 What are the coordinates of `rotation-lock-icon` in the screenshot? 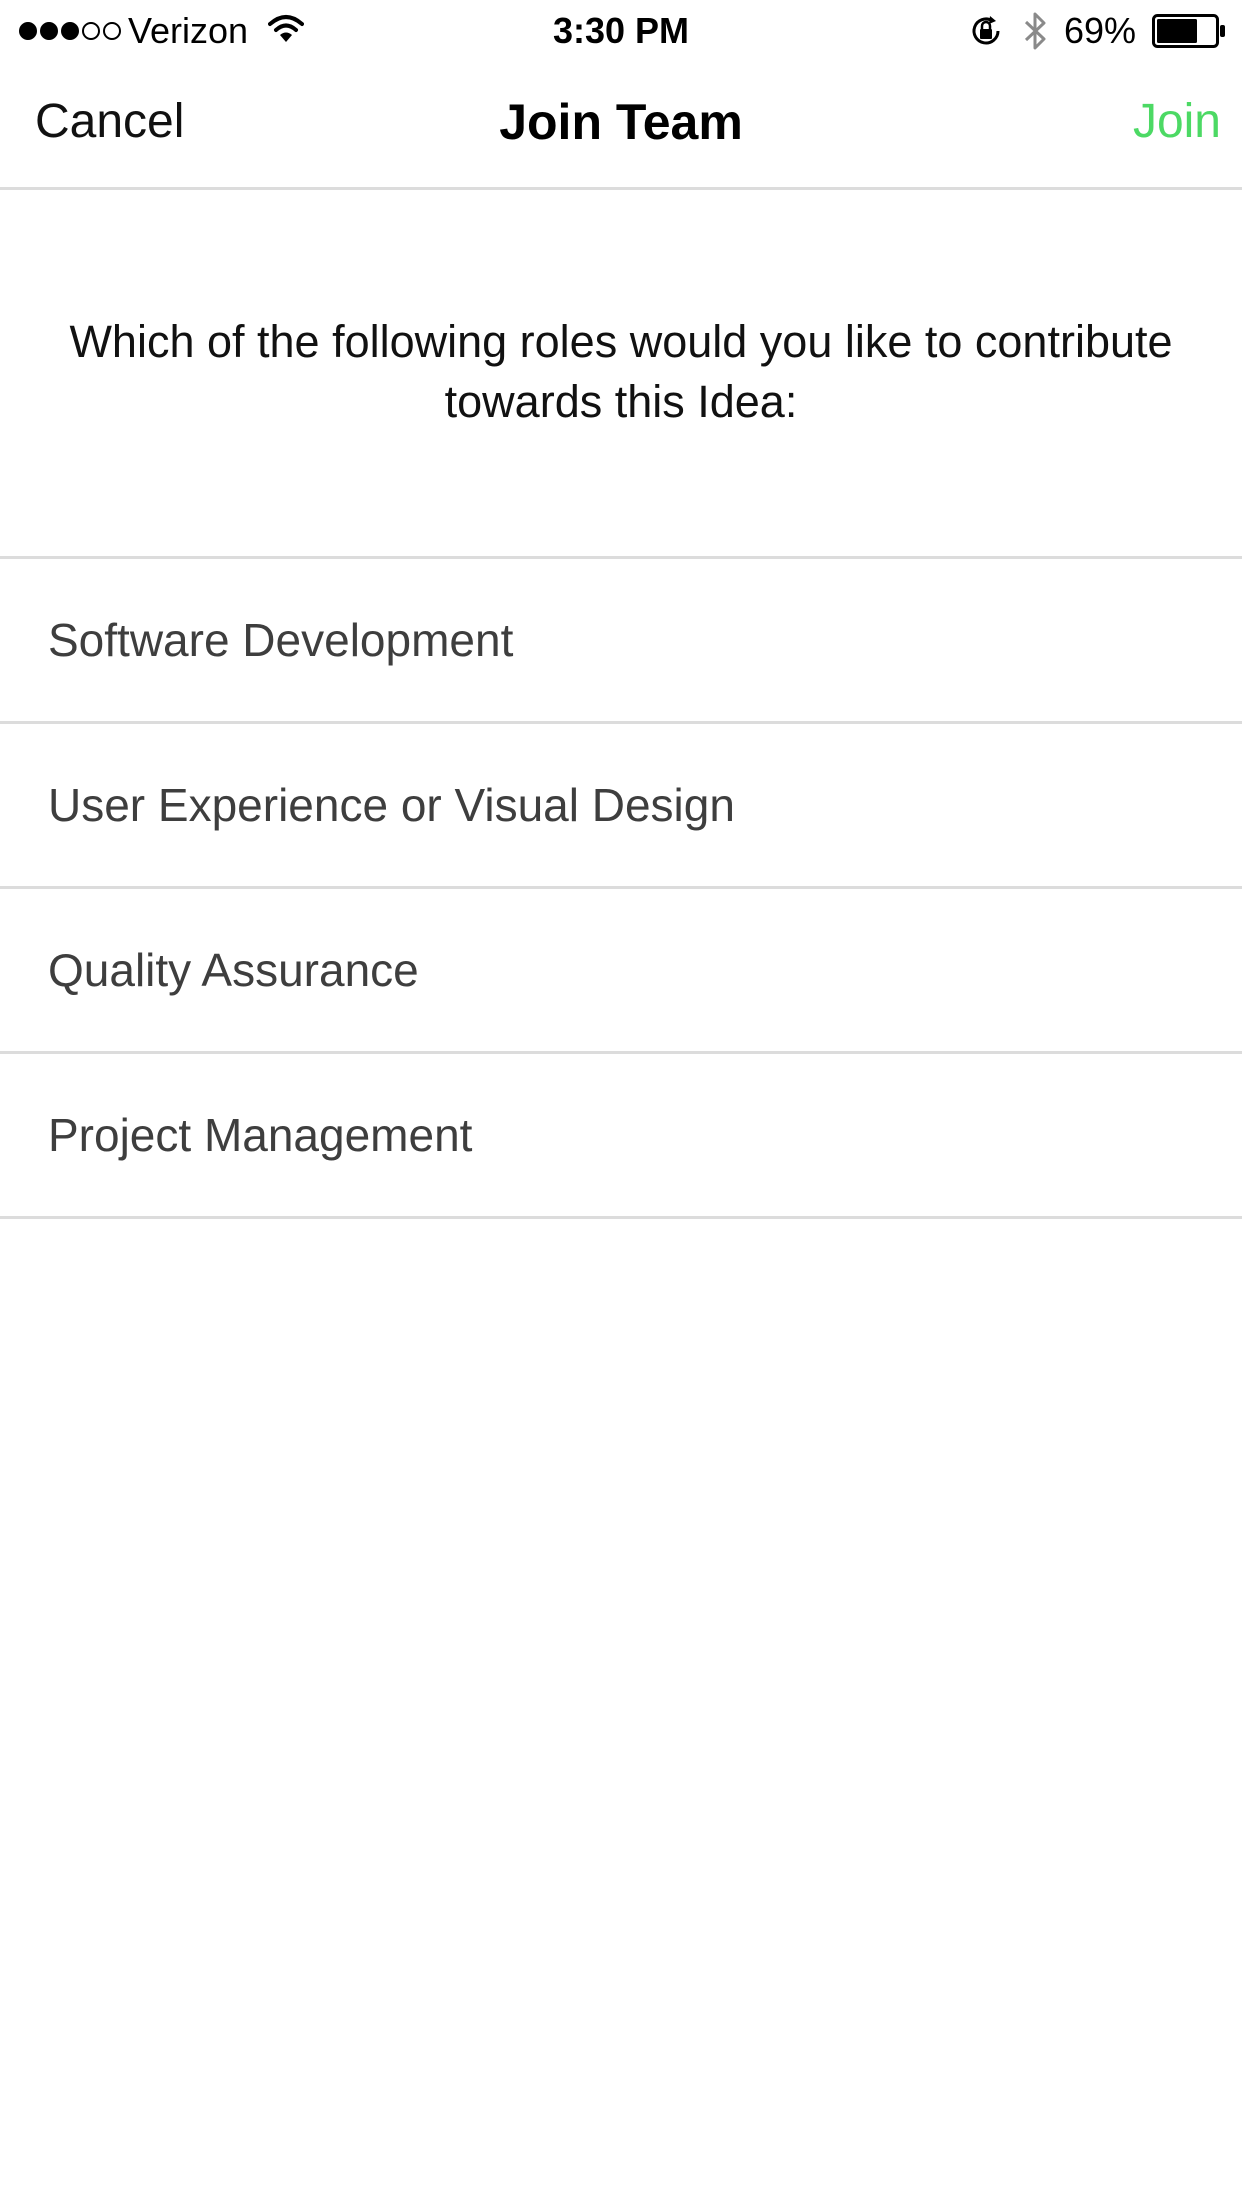 It's located at (986, 30).